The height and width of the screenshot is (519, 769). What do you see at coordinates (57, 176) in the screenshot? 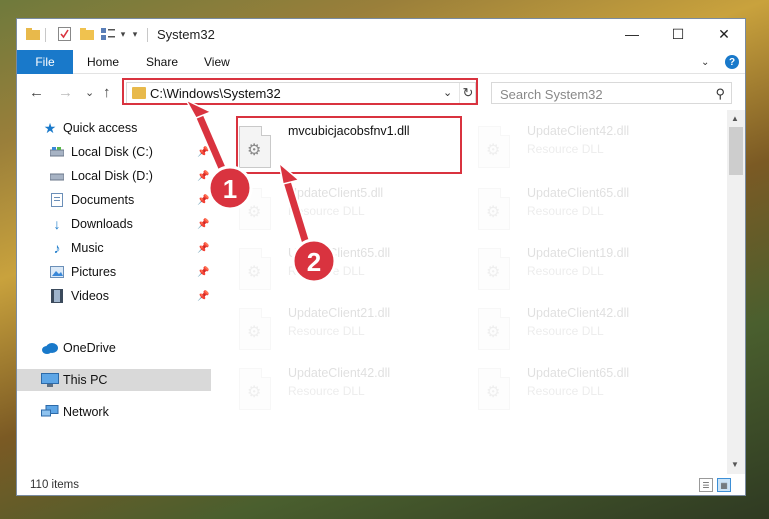
I see `drive-icon` at bounding box center [57, 176].